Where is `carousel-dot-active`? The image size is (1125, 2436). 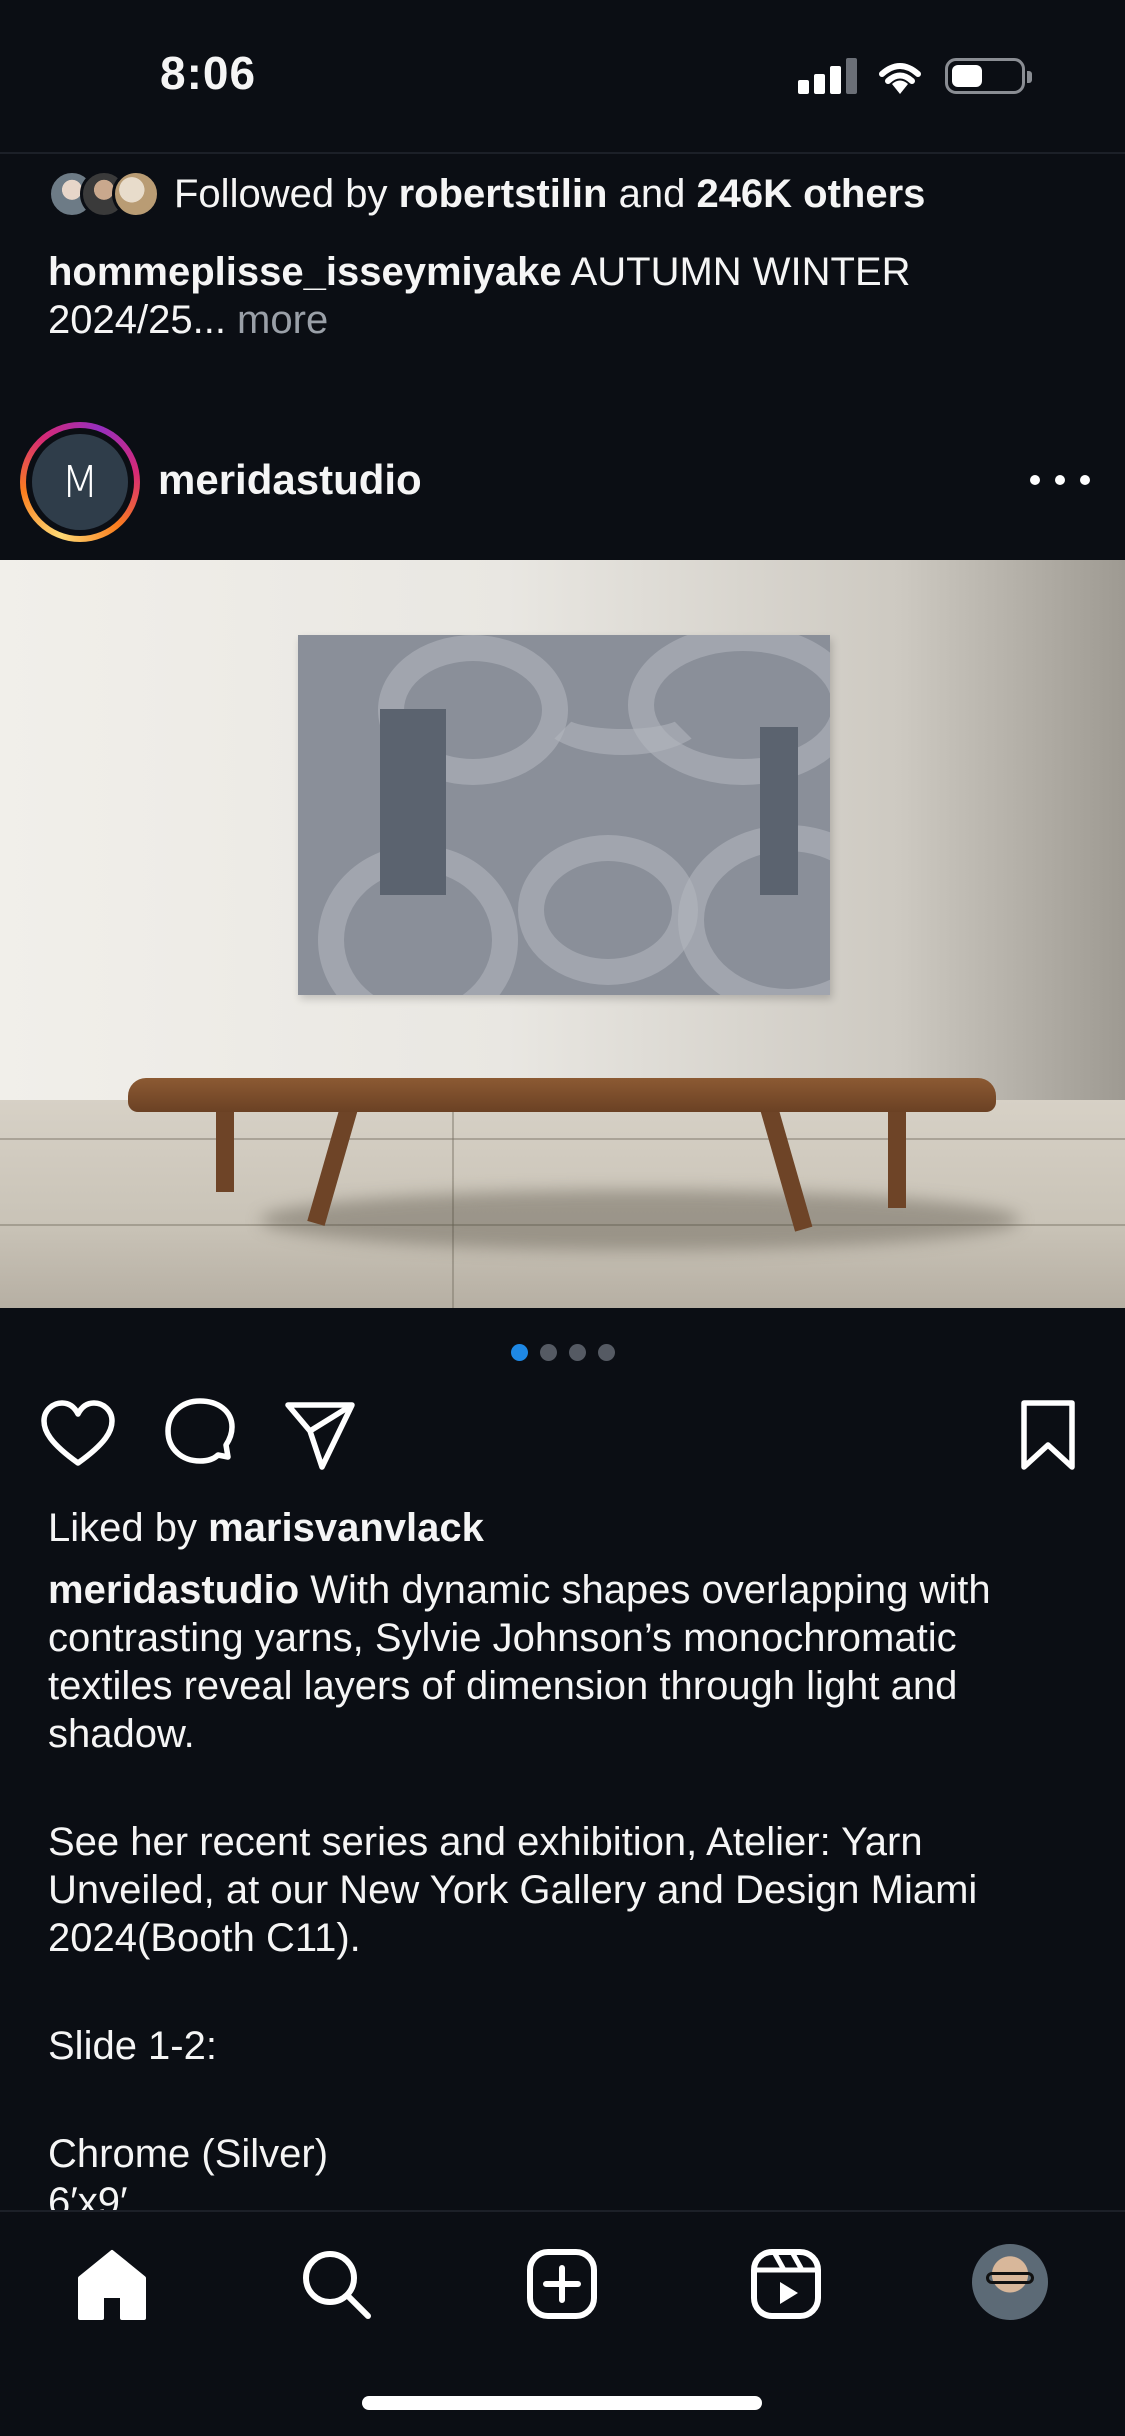 carousel-dot-active is located at coordinates (519, 1352).